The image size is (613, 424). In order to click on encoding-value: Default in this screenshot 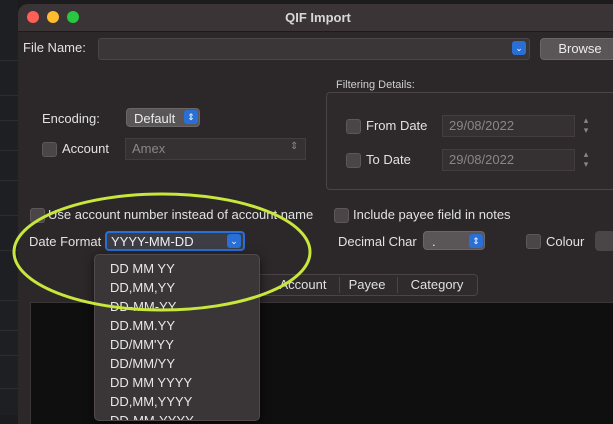, I will do `click(155, 118)`.